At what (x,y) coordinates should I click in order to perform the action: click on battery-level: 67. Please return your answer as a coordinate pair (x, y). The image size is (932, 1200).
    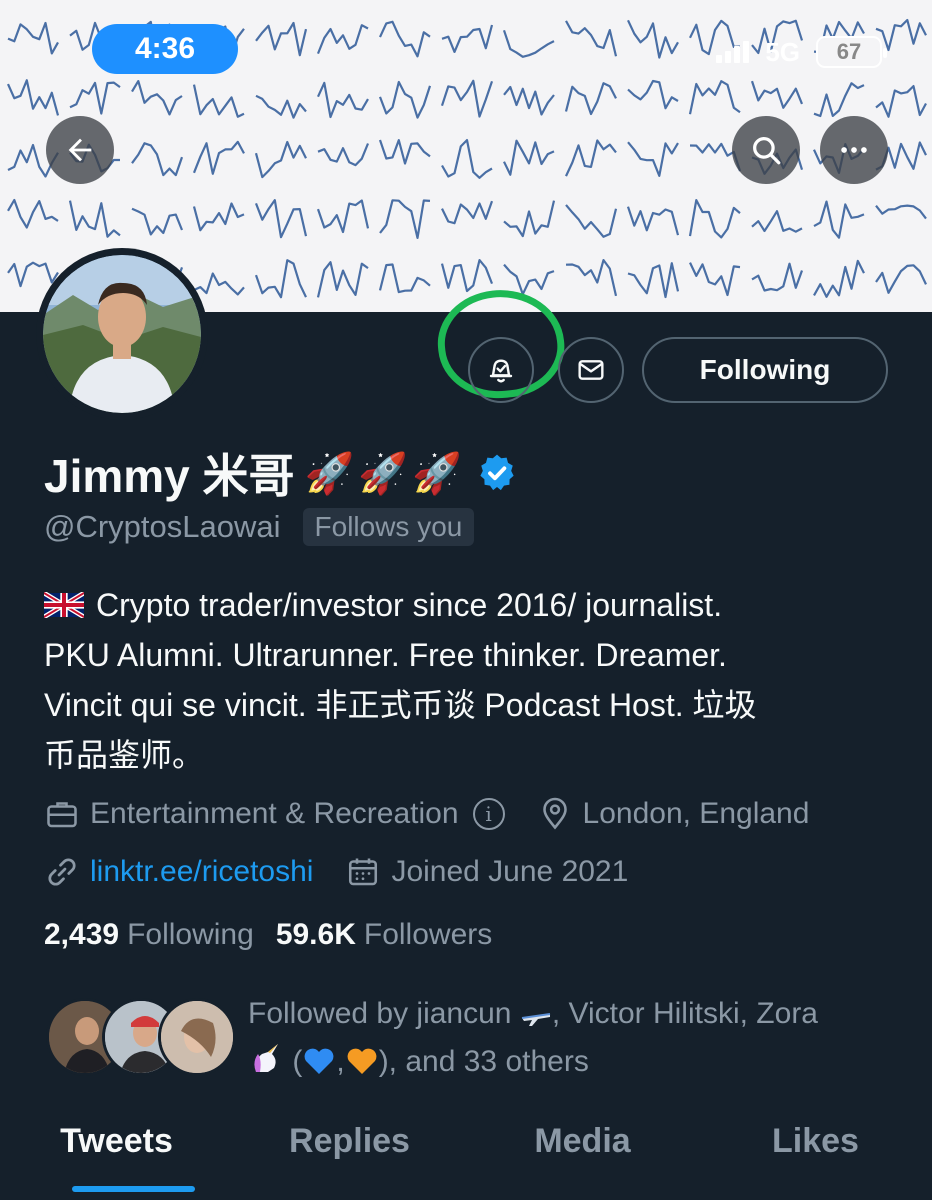
    Looking at the image, I should click on (849, 51).